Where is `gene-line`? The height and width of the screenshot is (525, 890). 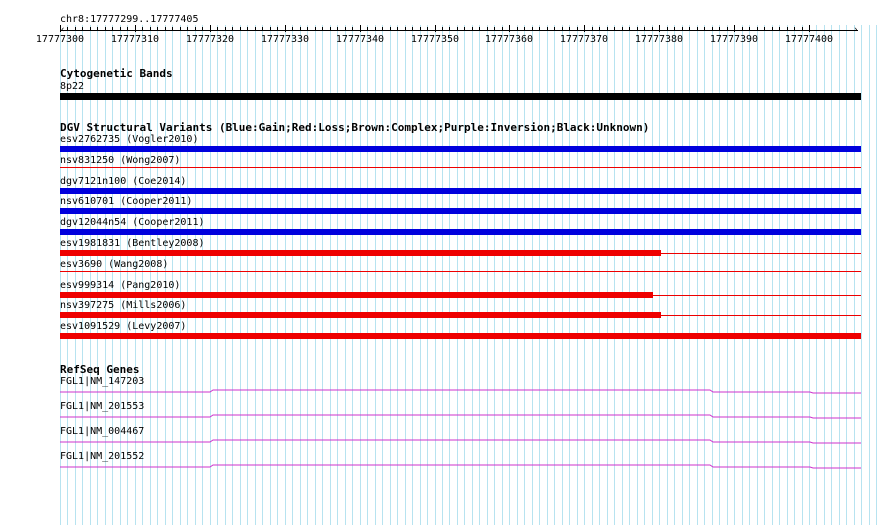
gene-line is located at coordinates (460, 466).